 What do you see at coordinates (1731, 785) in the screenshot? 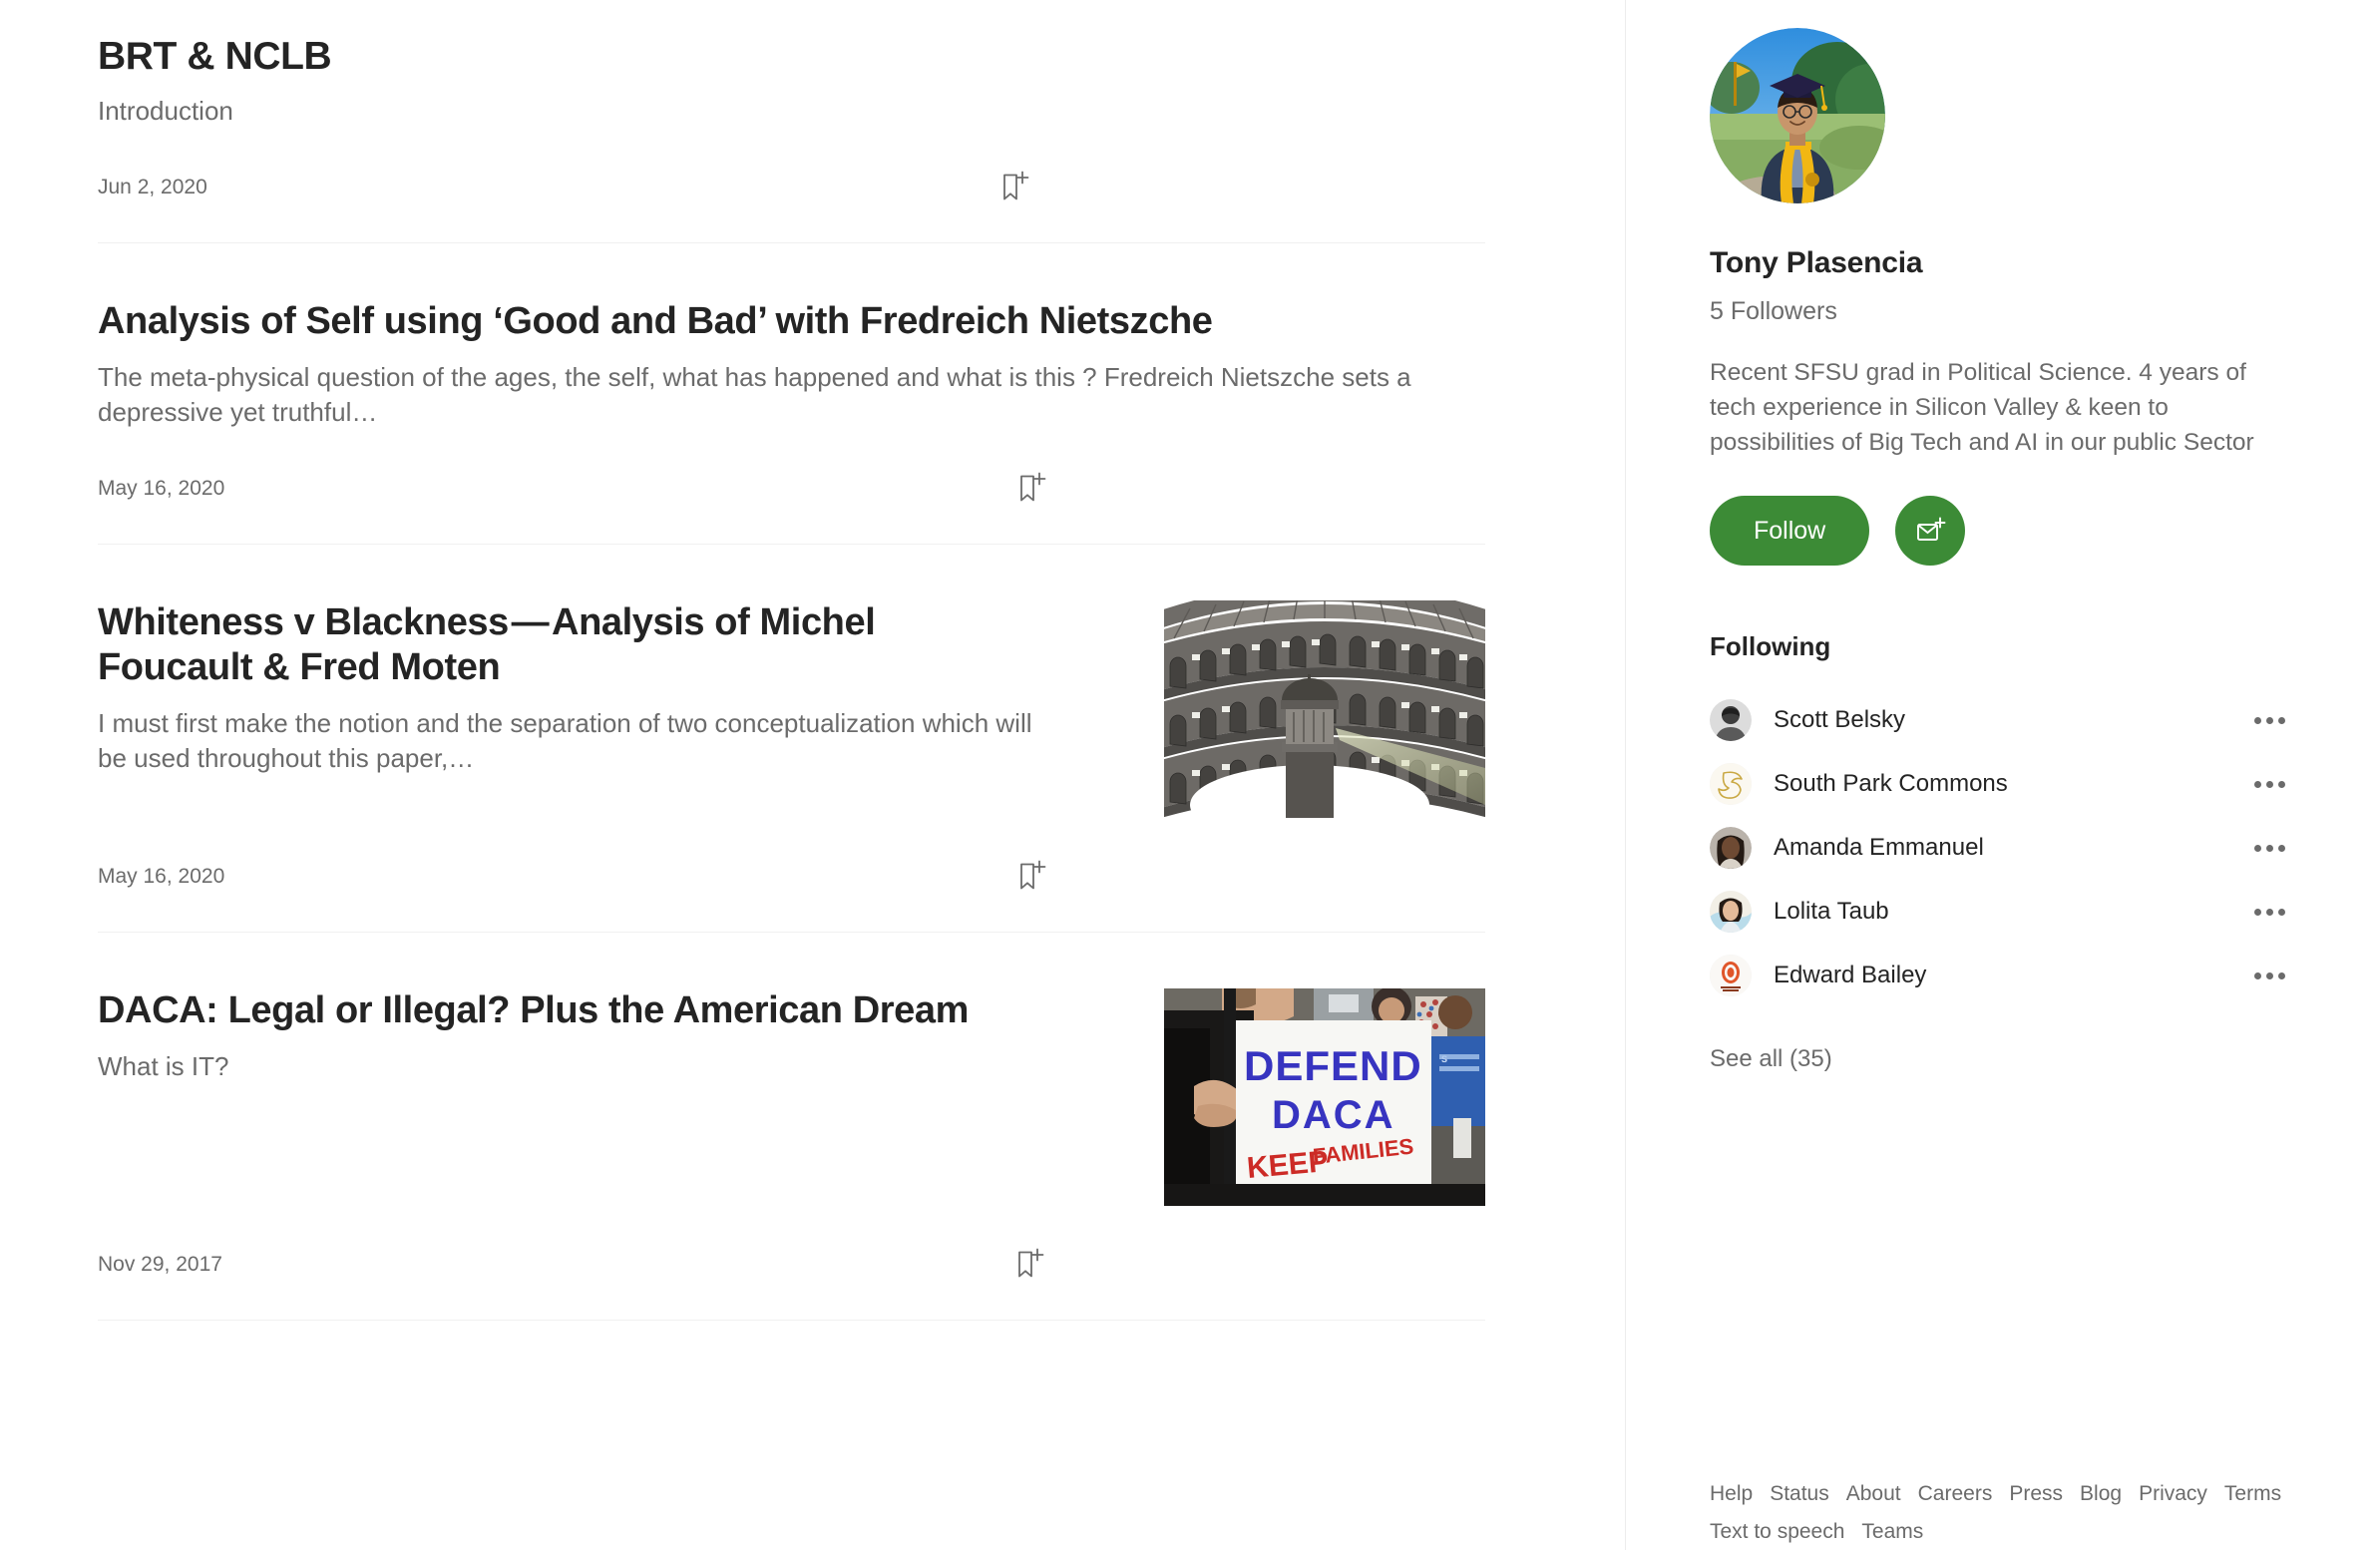
I see `avatar-south-park-commons` at bounding box center [1731, 785].